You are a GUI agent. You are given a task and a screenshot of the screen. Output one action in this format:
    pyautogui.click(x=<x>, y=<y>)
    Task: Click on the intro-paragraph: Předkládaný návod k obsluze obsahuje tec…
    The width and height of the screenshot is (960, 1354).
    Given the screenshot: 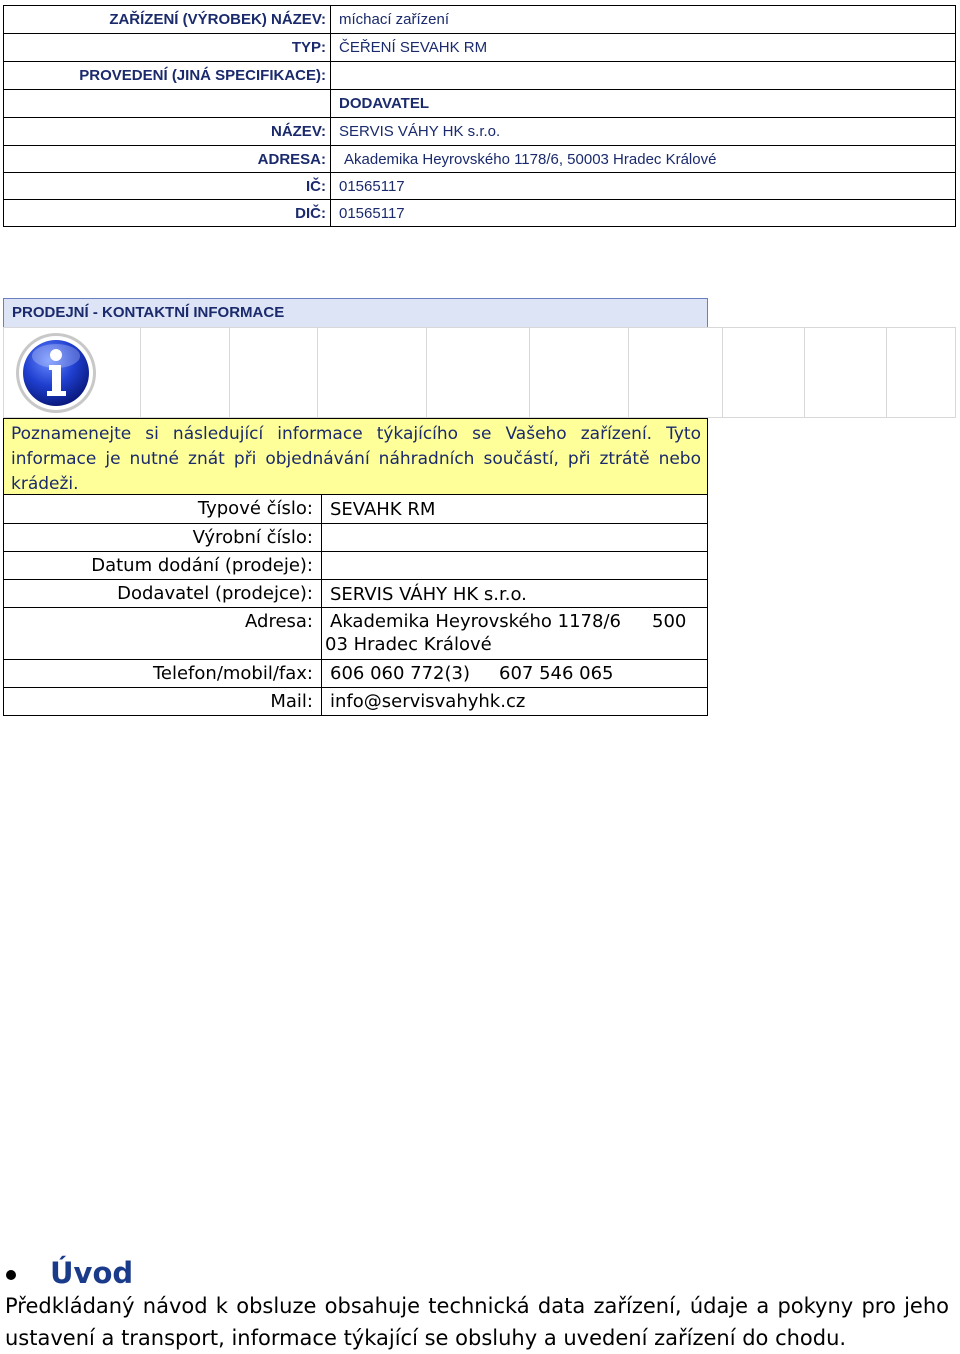 What is the action you would take?
    pyautogui.click(x=477, y=1322)
    